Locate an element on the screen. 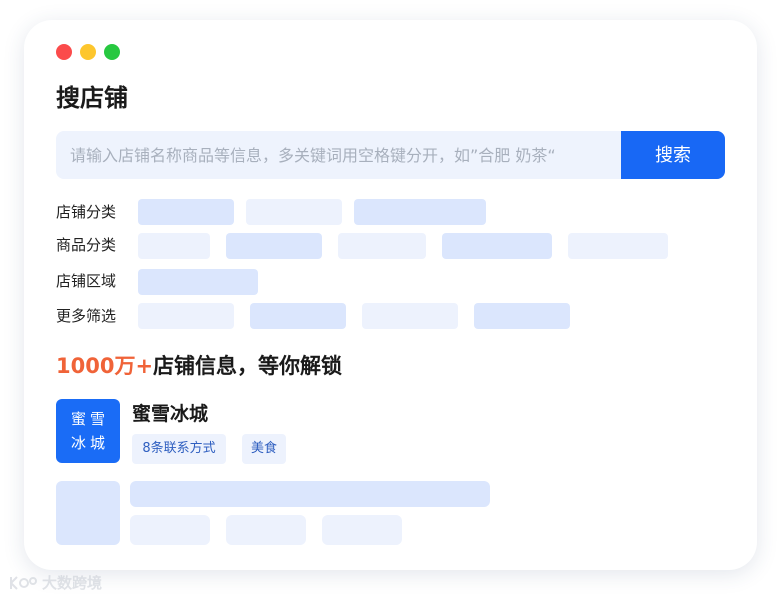 The height and width of the screenshot is (599, 782). search-button: 搜索 is located at coordinates (673, 155).